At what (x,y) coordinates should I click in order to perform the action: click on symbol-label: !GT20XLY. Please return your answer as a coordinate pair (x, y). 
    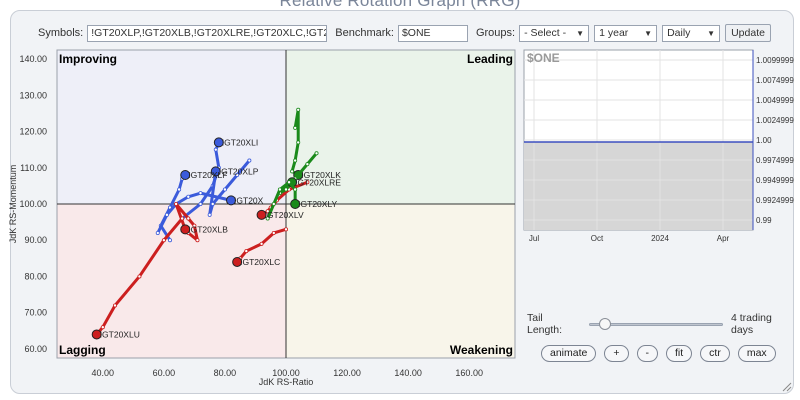
    Looking at the image, I should click on (317, 204).